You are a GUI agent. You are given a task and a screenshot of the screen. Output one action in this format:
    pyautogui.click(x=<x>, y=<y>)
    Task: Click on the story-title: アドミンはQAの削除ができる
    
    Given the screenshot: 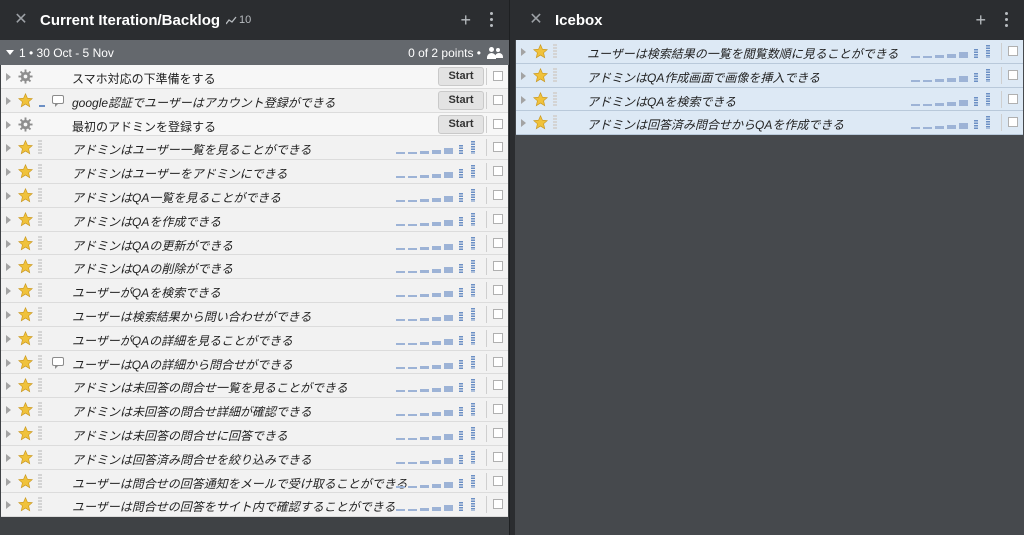 What is the action you would take?
    pyautogui.click(x=152, y=268)
    